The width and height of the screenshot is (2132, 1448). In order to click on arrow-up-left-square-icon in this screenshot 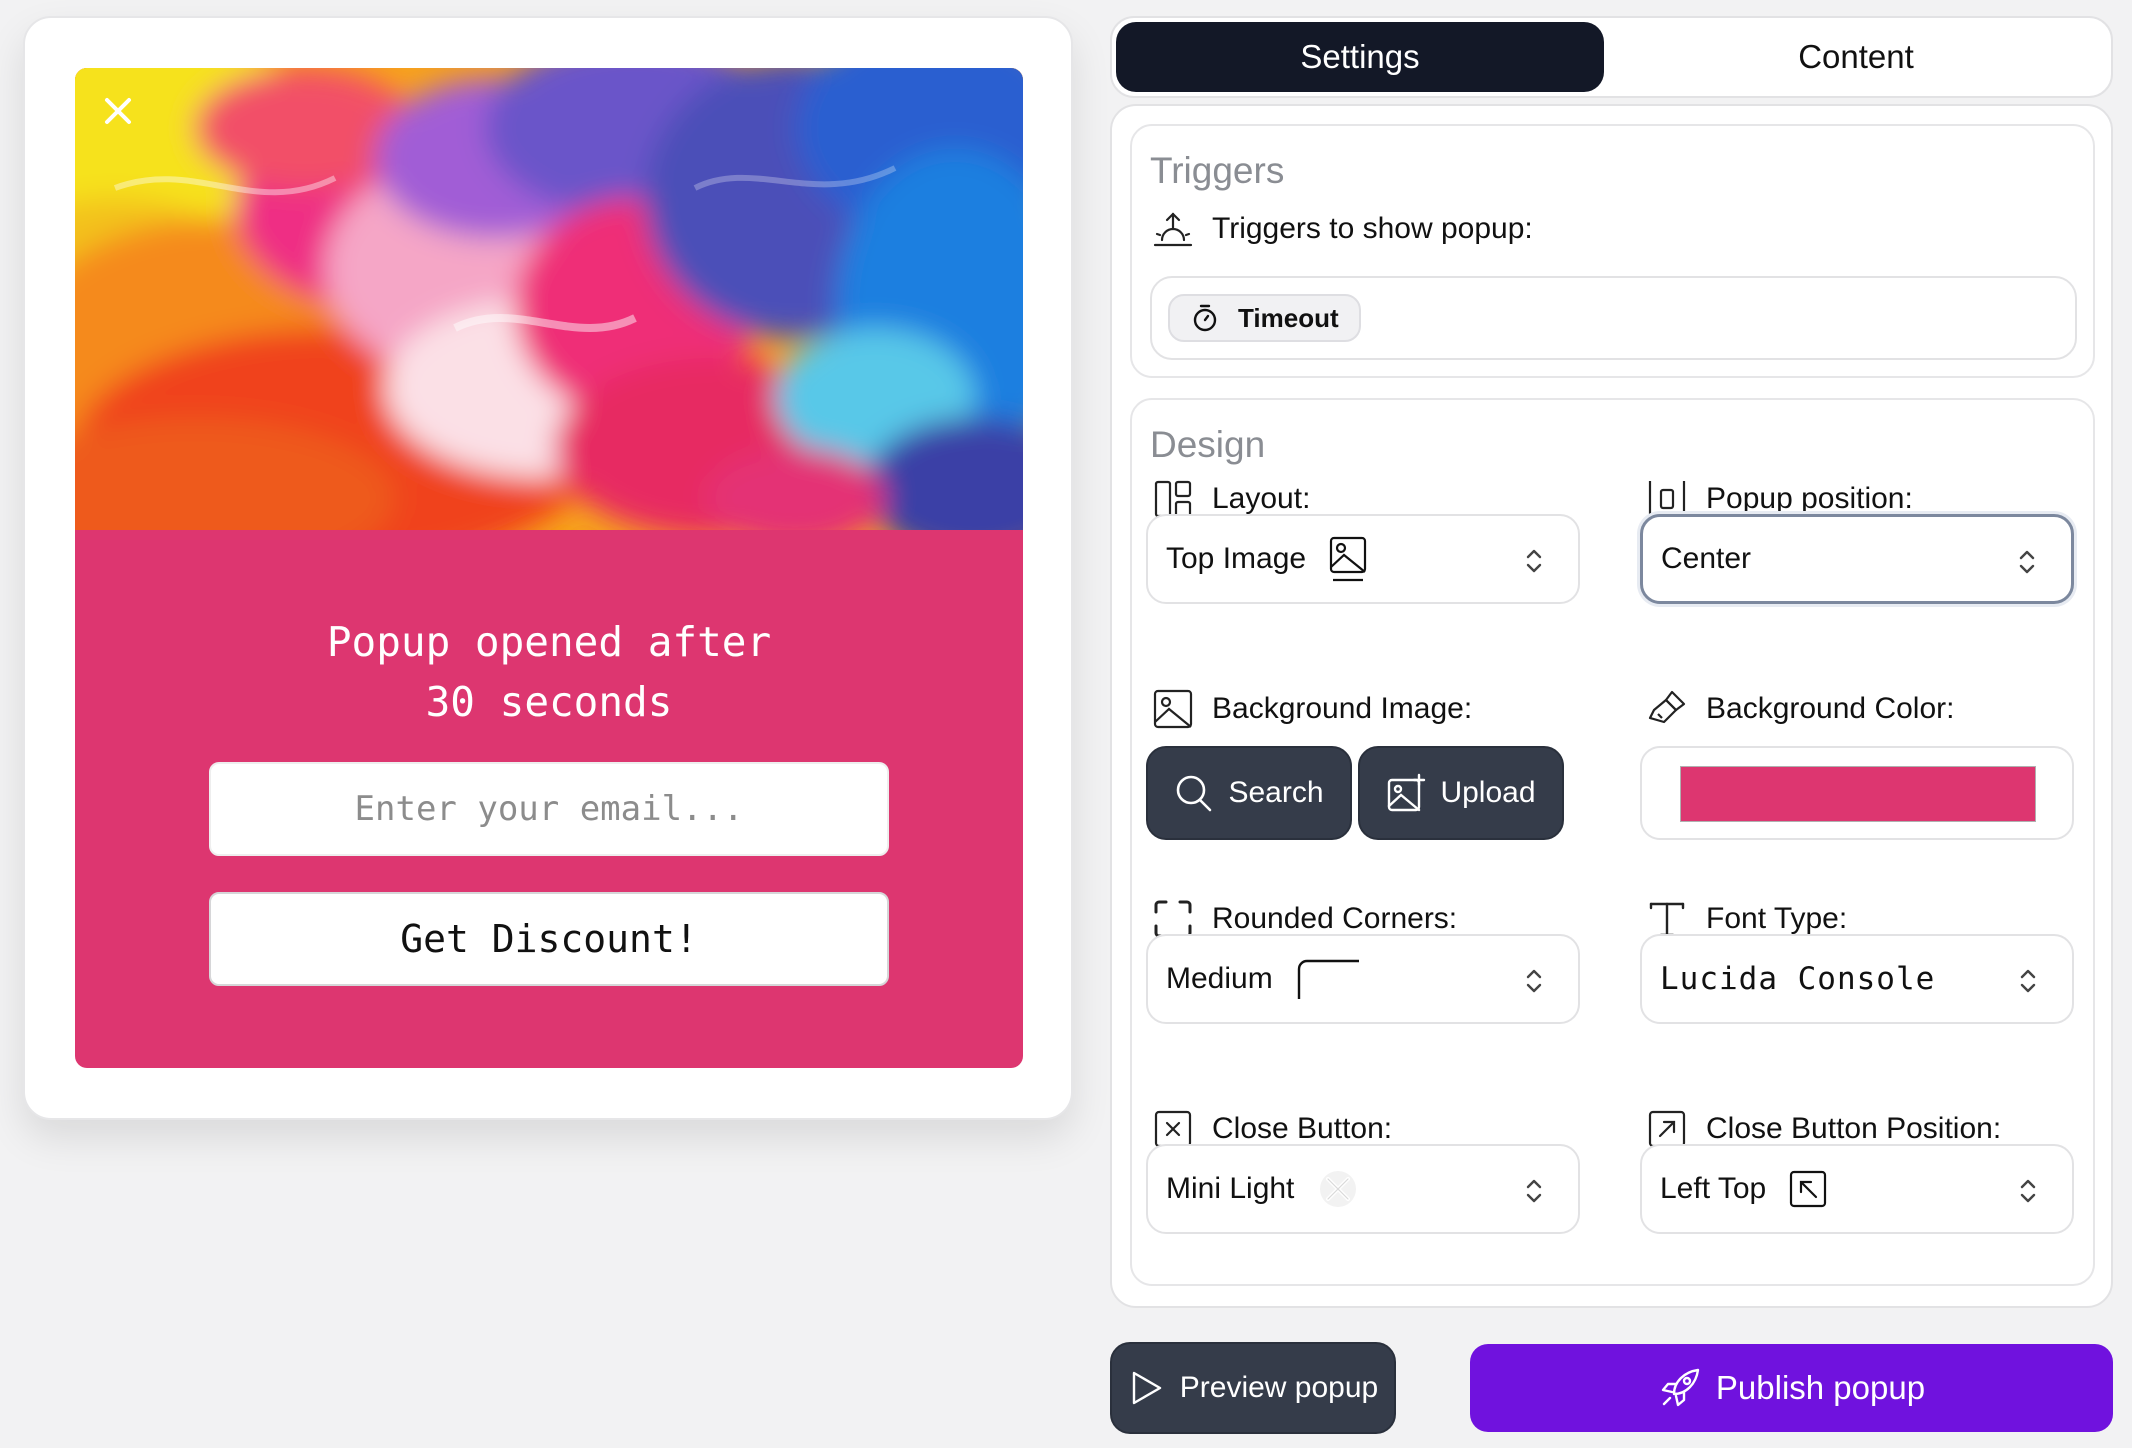, I will do `click(1808, 1189)`.